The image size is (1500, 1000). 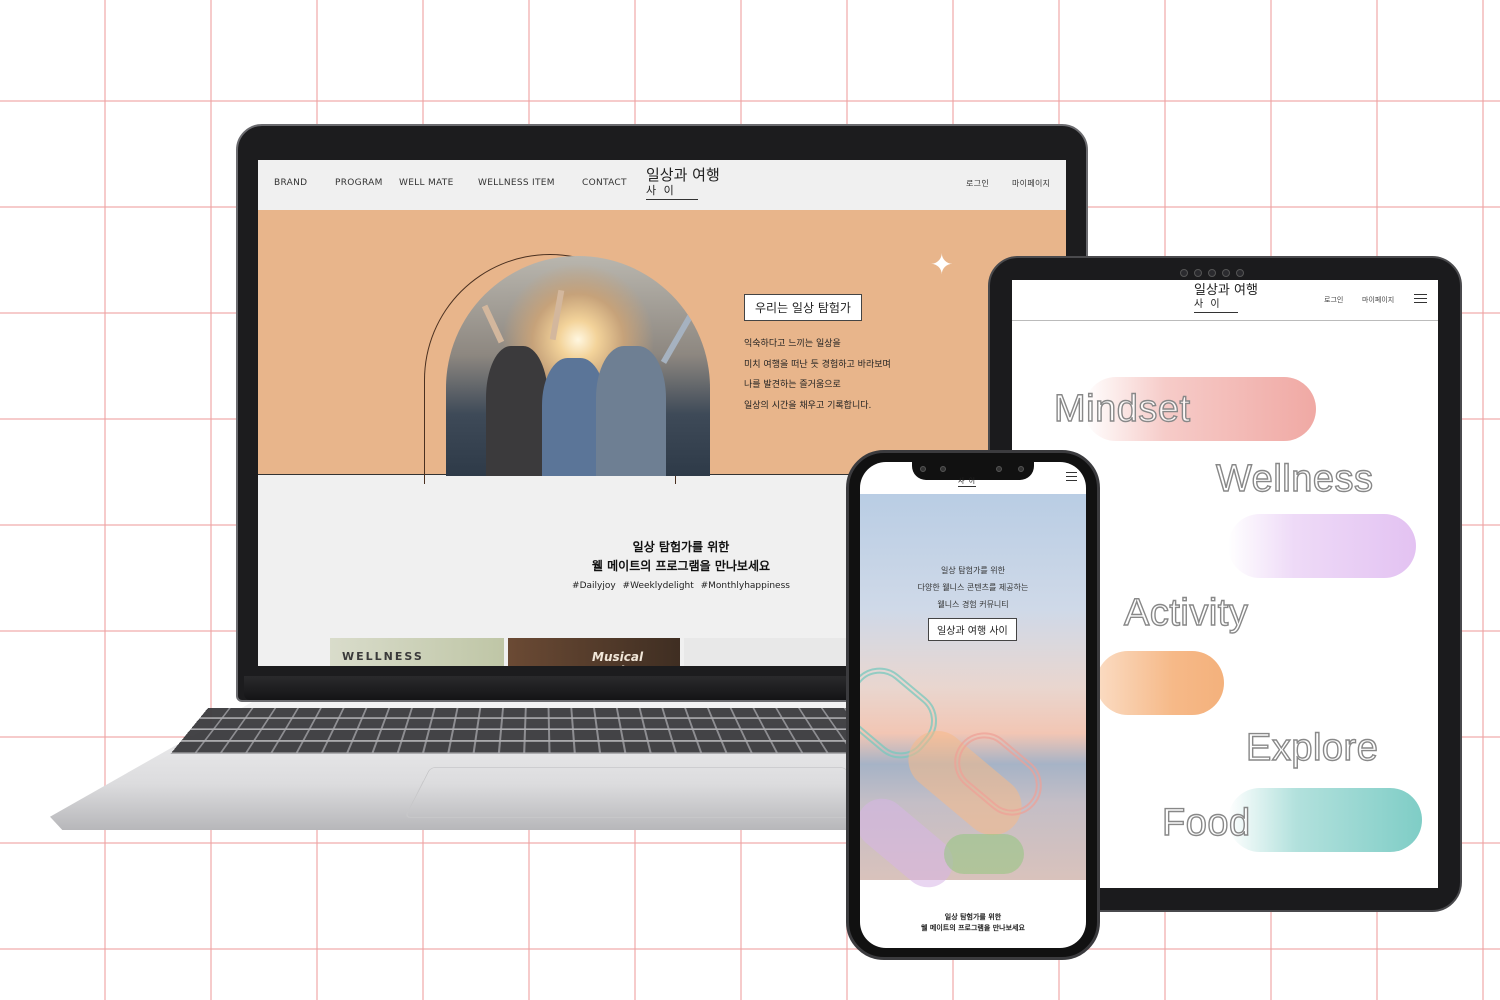 I want to click on category-wellness: Wellness, so click(x=1294, y=479).